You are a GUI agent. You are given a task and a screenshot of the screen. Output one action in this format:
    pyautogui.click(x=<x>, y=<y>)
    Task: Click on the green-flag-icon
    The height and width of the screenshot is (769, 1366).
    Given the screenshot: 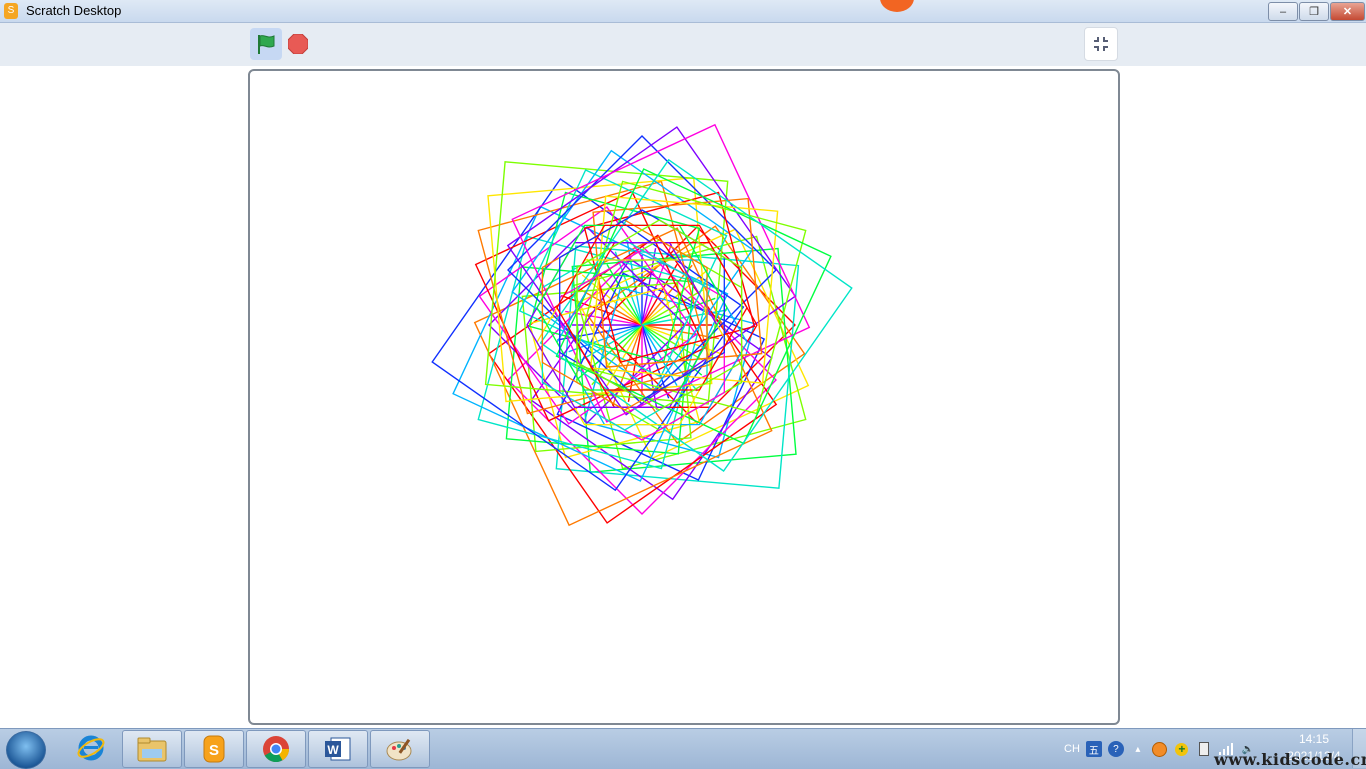 What is the action you would take?
    pyautogui.click(x=266, y=44)
    